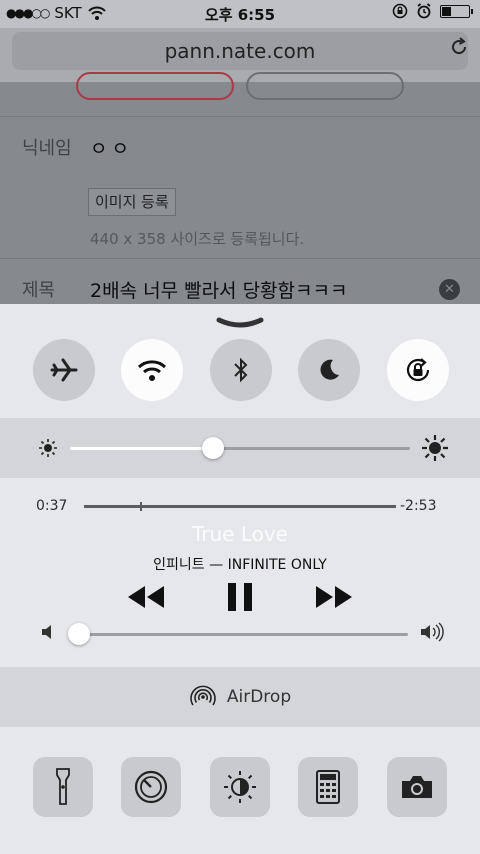  Describe the element at coordinates (240, 506) in the screenshot. I see `playback-scrubber` at that location.